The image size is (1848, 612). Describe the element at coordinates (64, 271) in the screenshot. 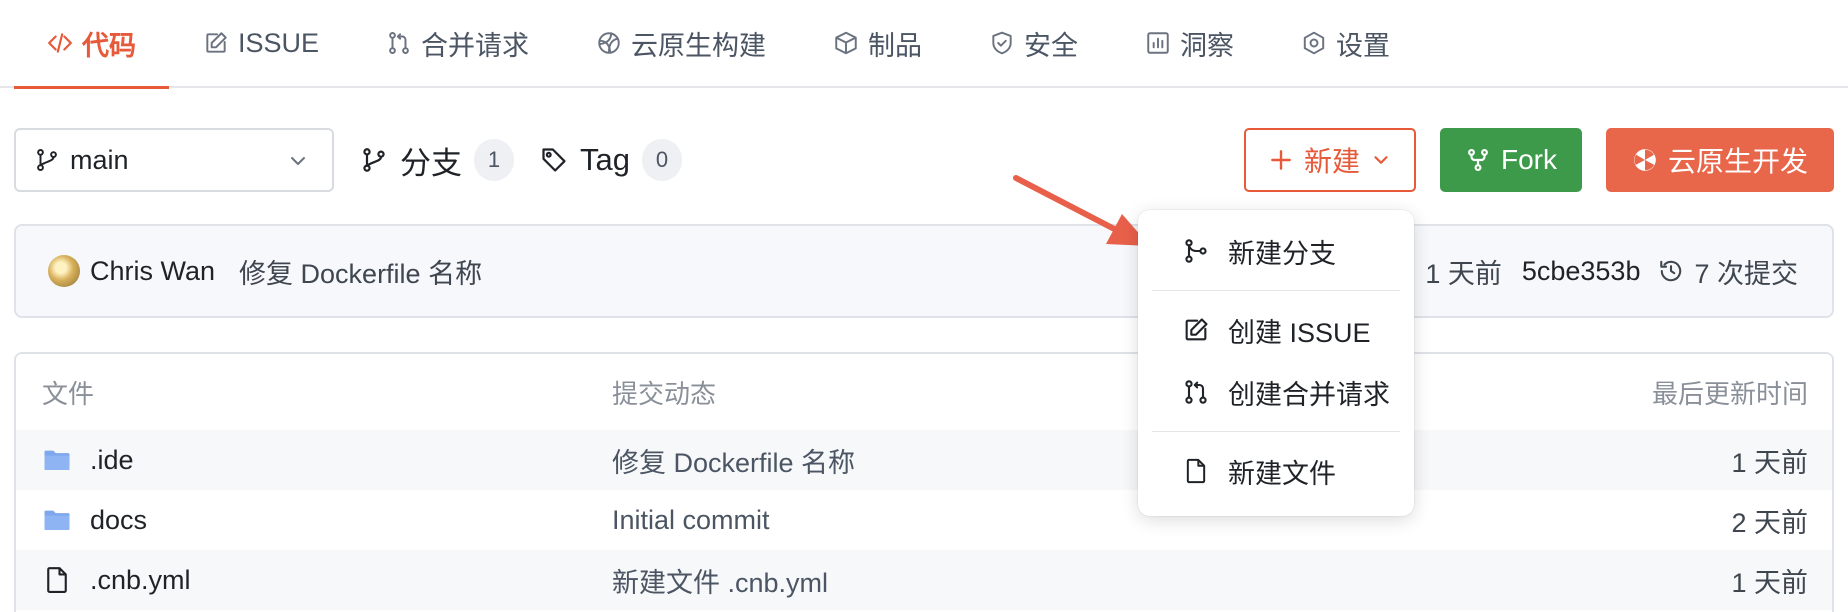

I see `avatar` at that location.